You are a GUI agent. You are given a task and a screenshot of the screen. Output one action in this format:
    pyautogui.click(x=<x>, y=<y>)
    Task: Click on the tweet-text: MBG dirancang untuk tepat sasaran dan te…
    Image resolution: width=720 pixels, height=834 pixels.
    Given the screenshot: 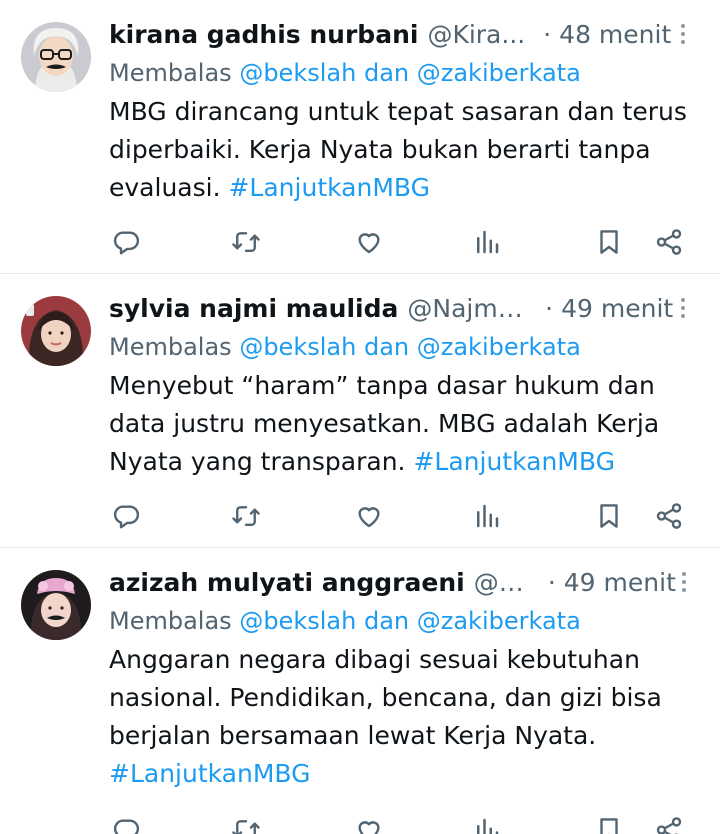 What is the action you would take?
    pyautogui.click(x=402, y=150)
    